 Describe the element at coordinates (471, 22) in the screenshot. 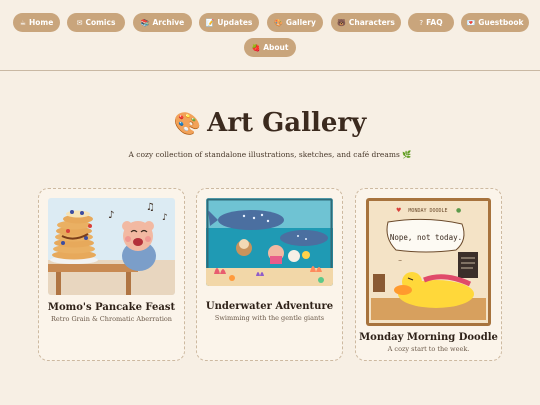

I see `love-letter-icon: 💌` at that location.